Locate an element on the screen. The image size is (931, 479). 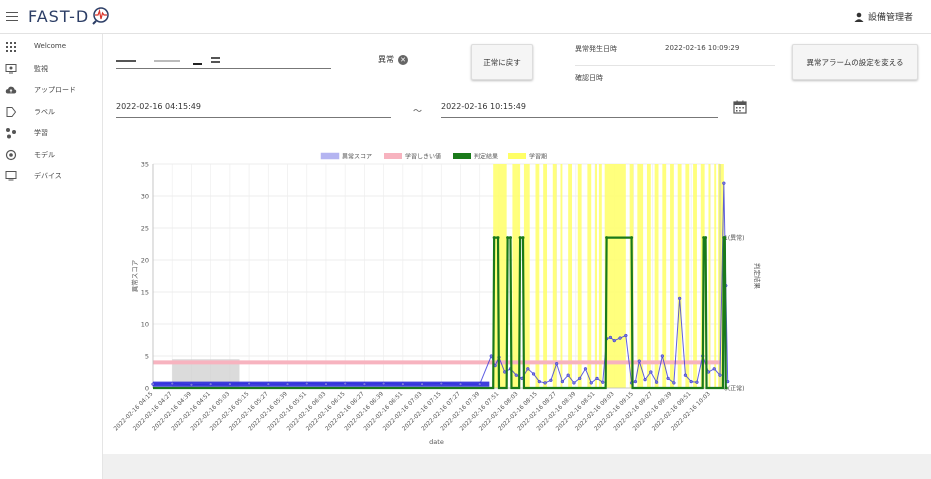
sidebar-item-welcome: Welcome is located at coordinates (51, 47).